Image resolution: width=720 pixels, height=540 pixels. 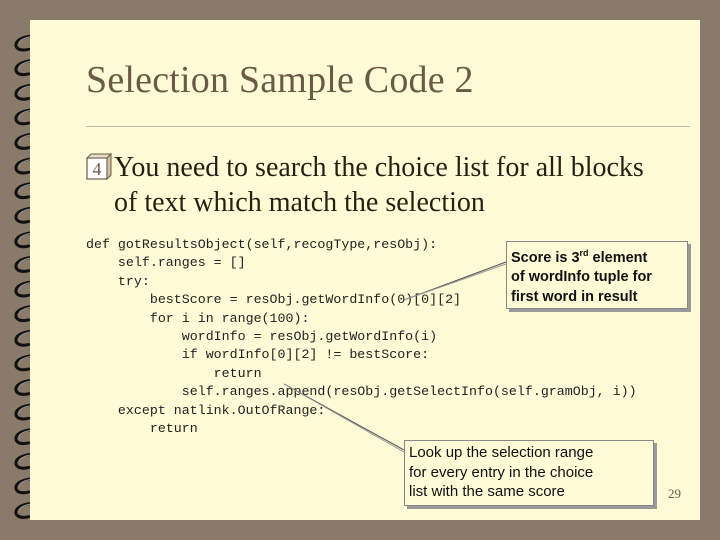 I want to click on code-line: wordInfo = resObj.getWordInfo(i), so click(x=262, y=337).